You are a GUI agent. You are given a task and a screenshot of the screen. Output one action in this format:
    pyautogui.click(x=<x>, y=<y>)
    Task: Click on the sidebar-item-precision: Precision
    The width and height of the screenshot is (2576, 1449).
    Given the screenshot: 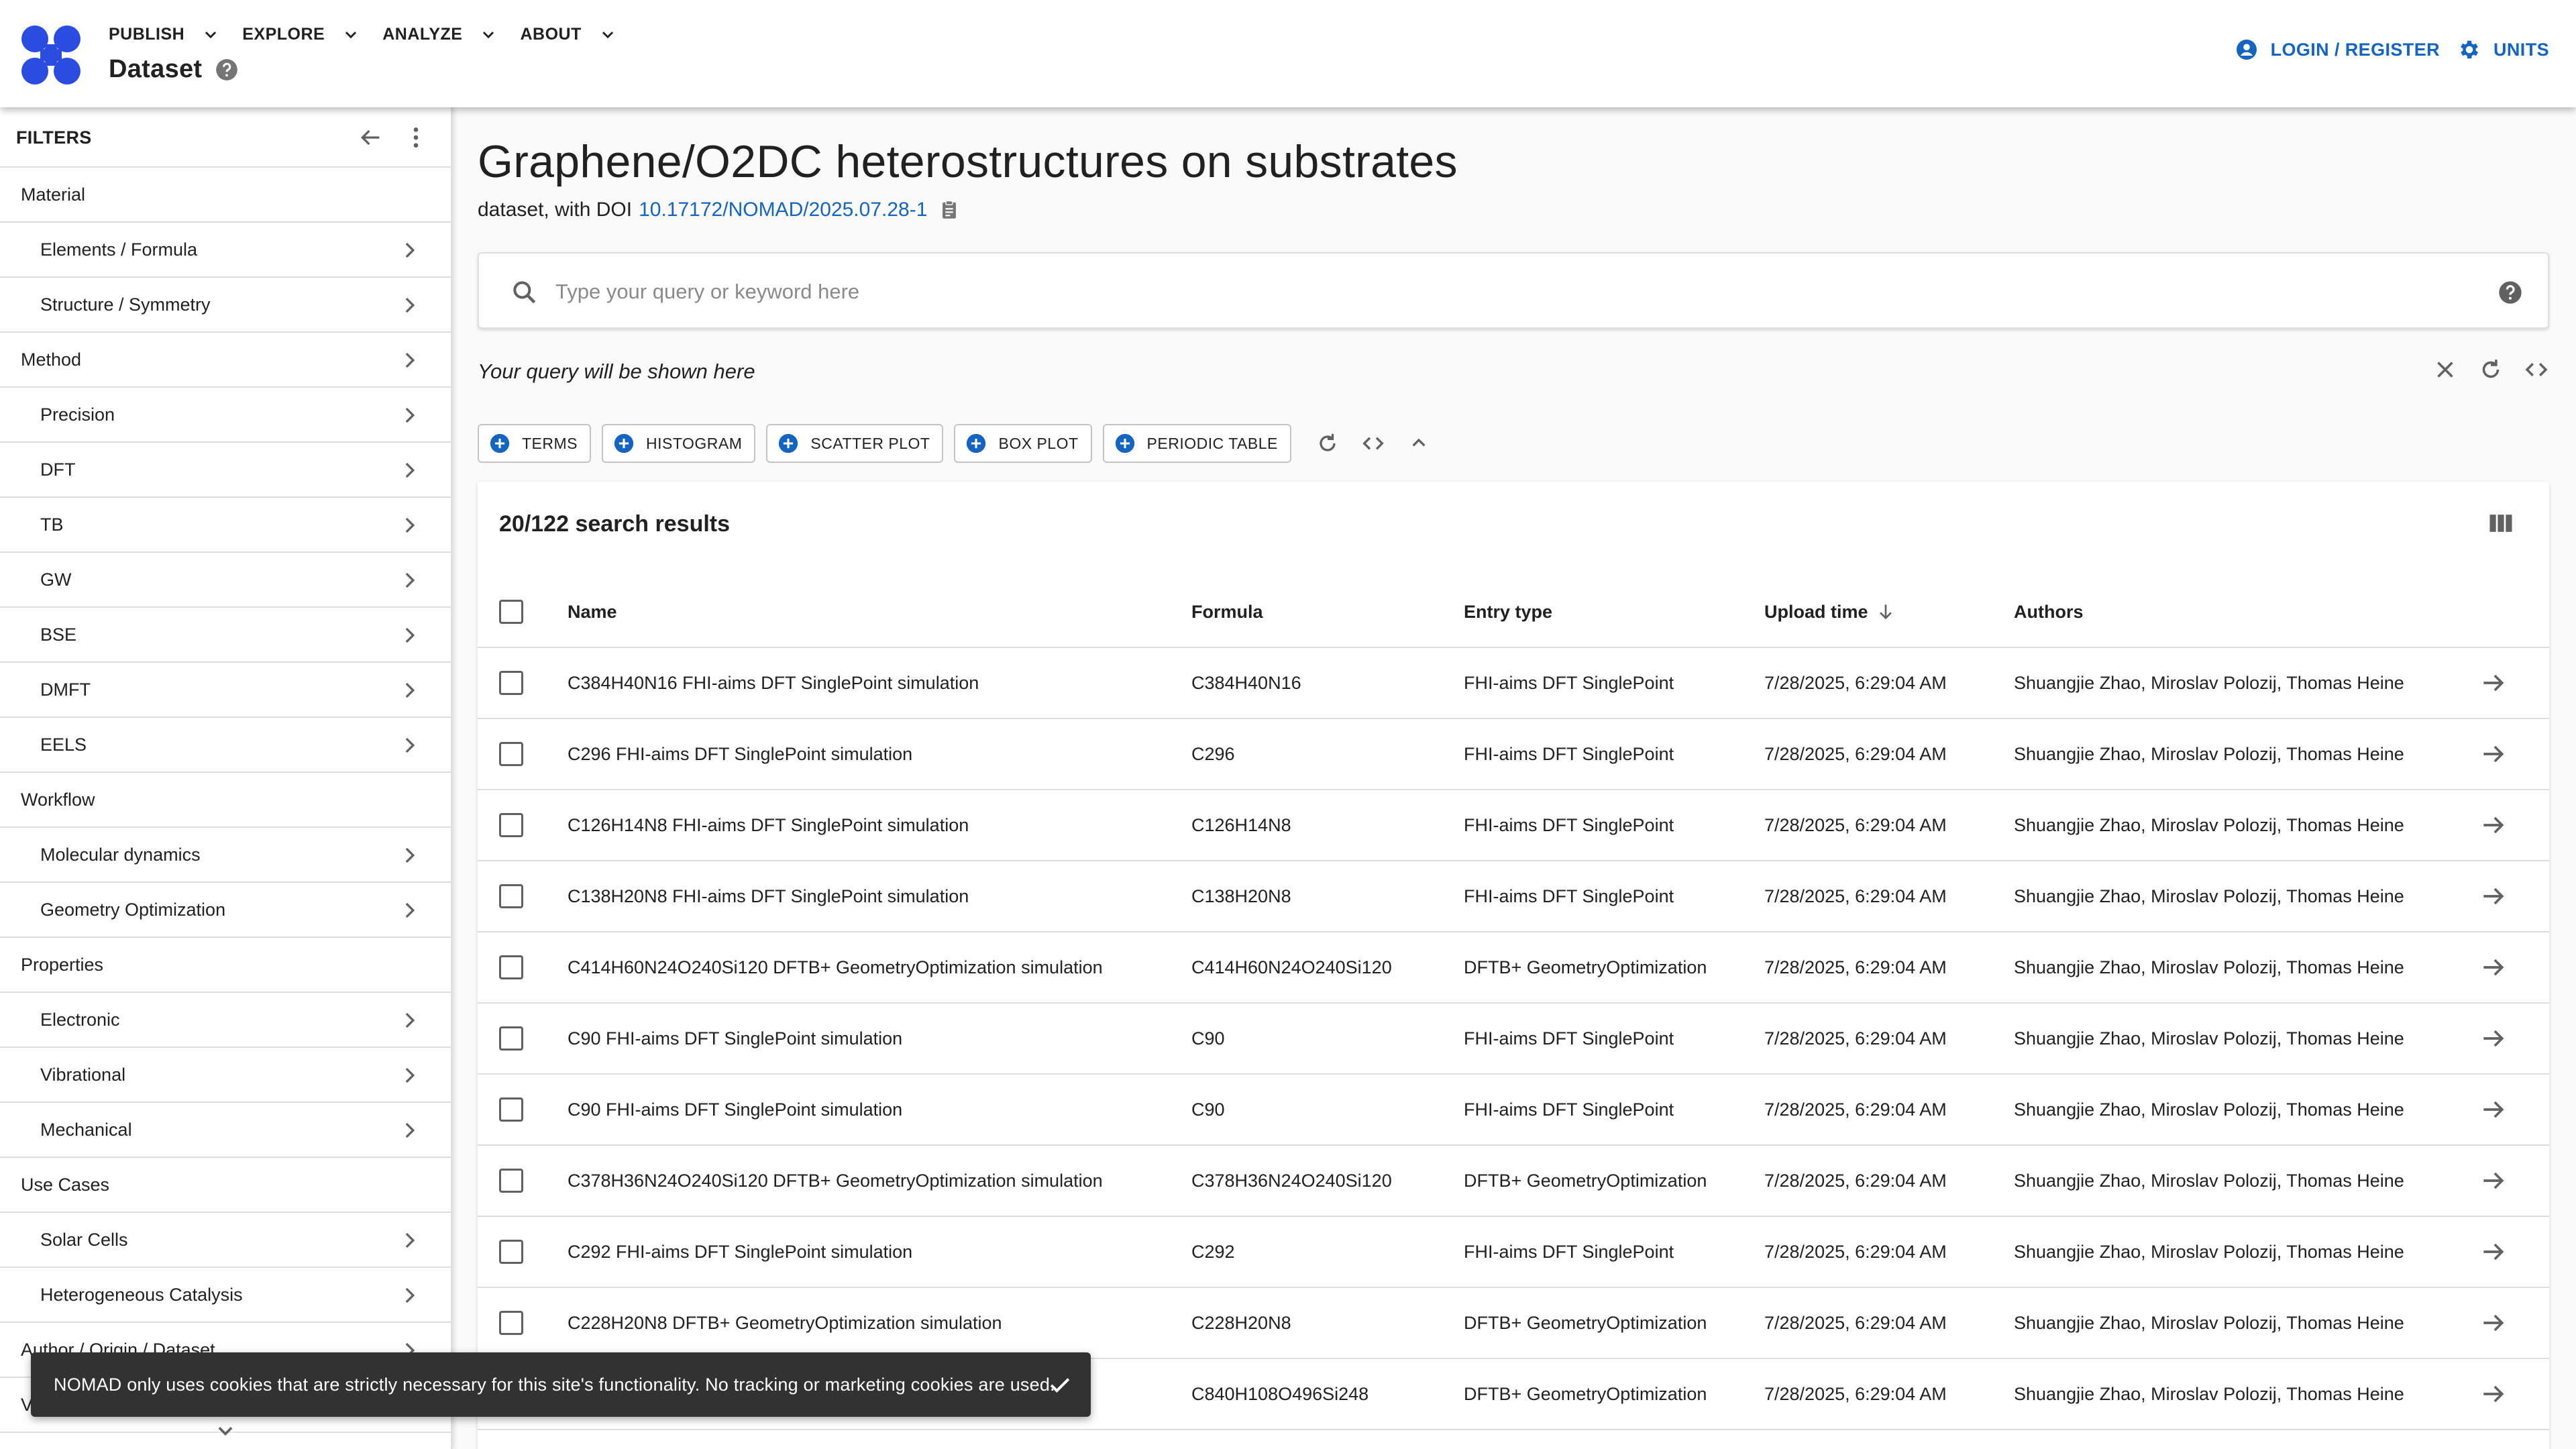 What is the action you would take?
    pyautogui.click(x=225, y=415)
    